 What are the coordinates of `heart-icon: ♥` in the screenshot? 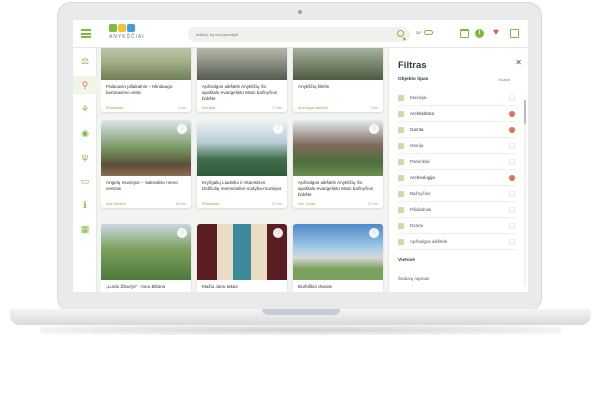 It's located at (497, 33).